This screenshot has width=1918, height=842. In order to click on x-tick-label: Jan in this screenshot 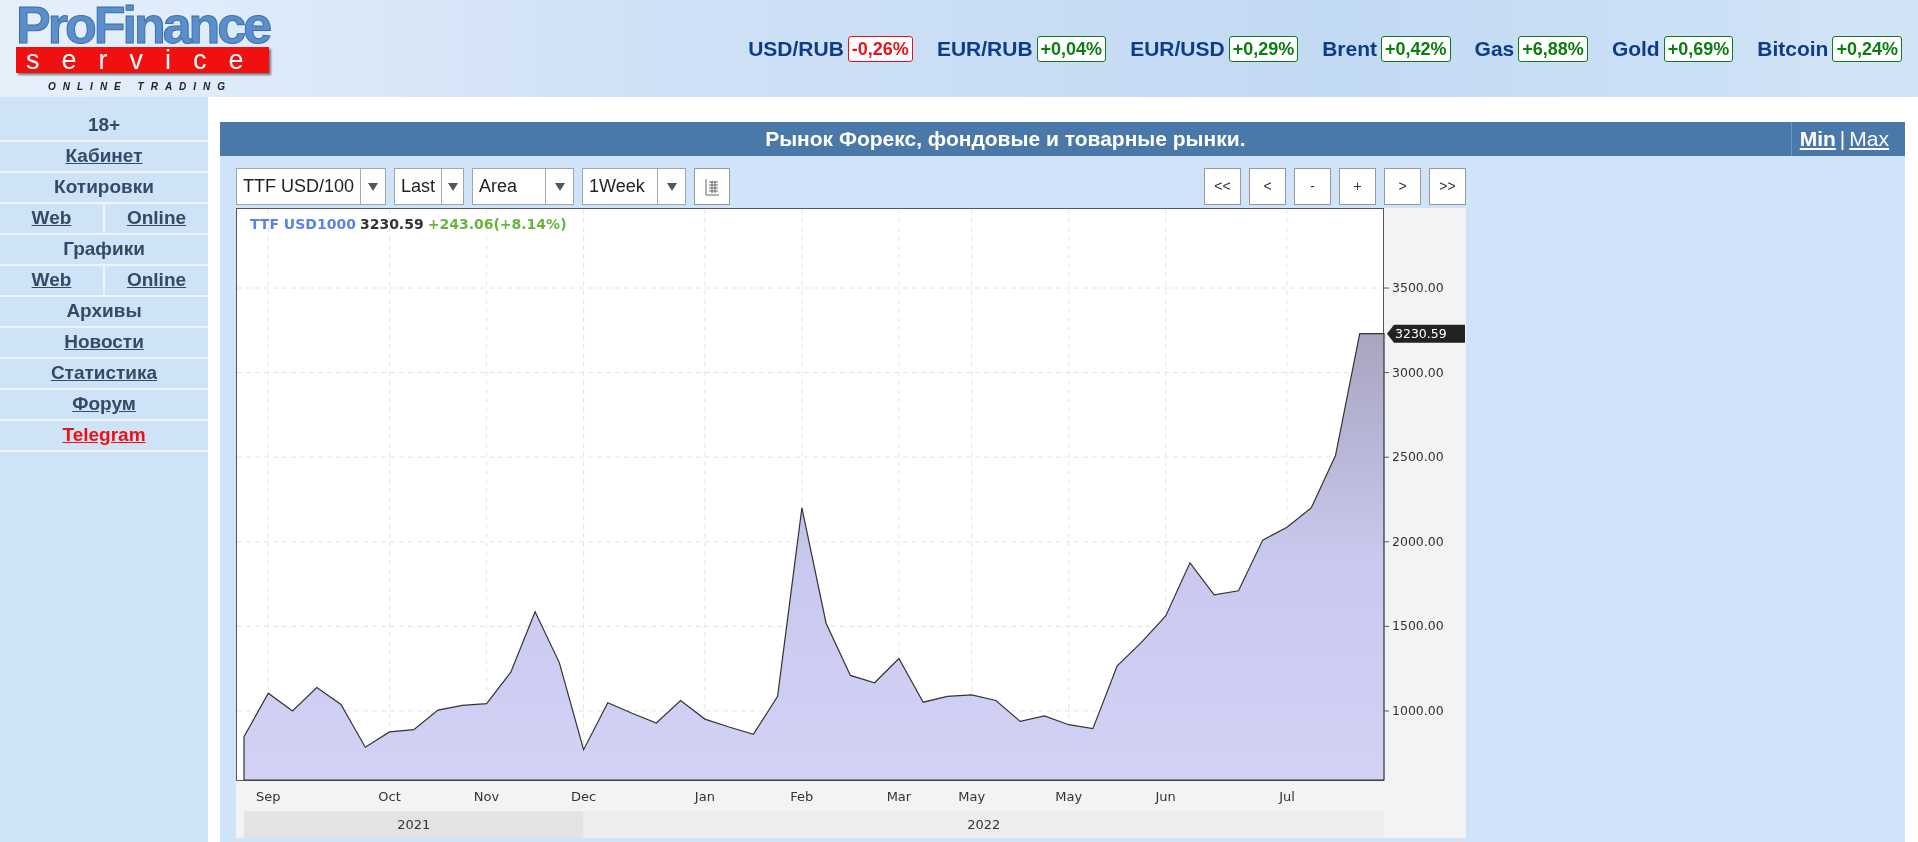, I will do `click(704, 796)`.